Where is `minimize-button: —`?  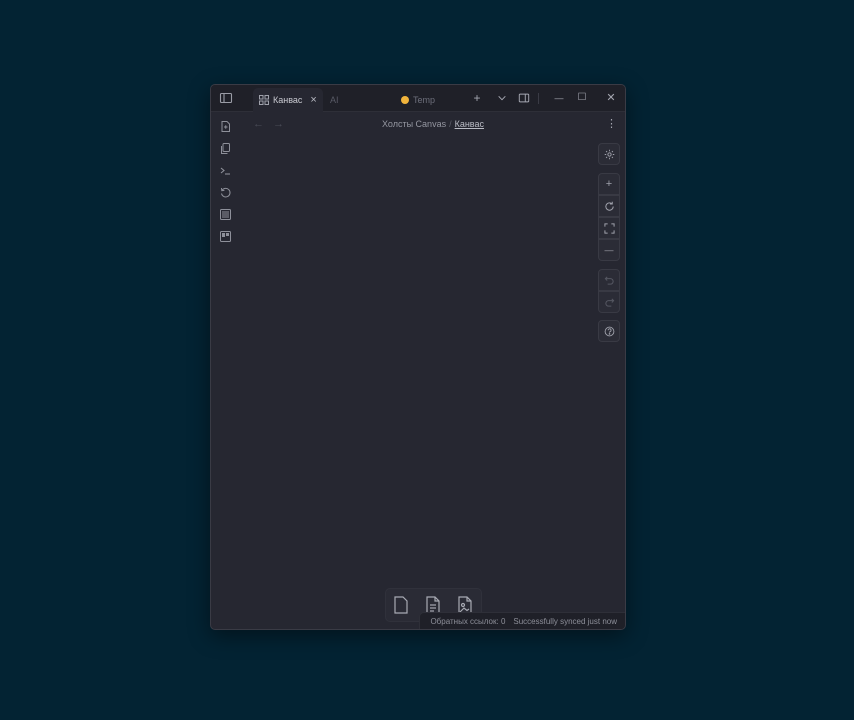
minimize-button: — is located at coordinates (559, 98).